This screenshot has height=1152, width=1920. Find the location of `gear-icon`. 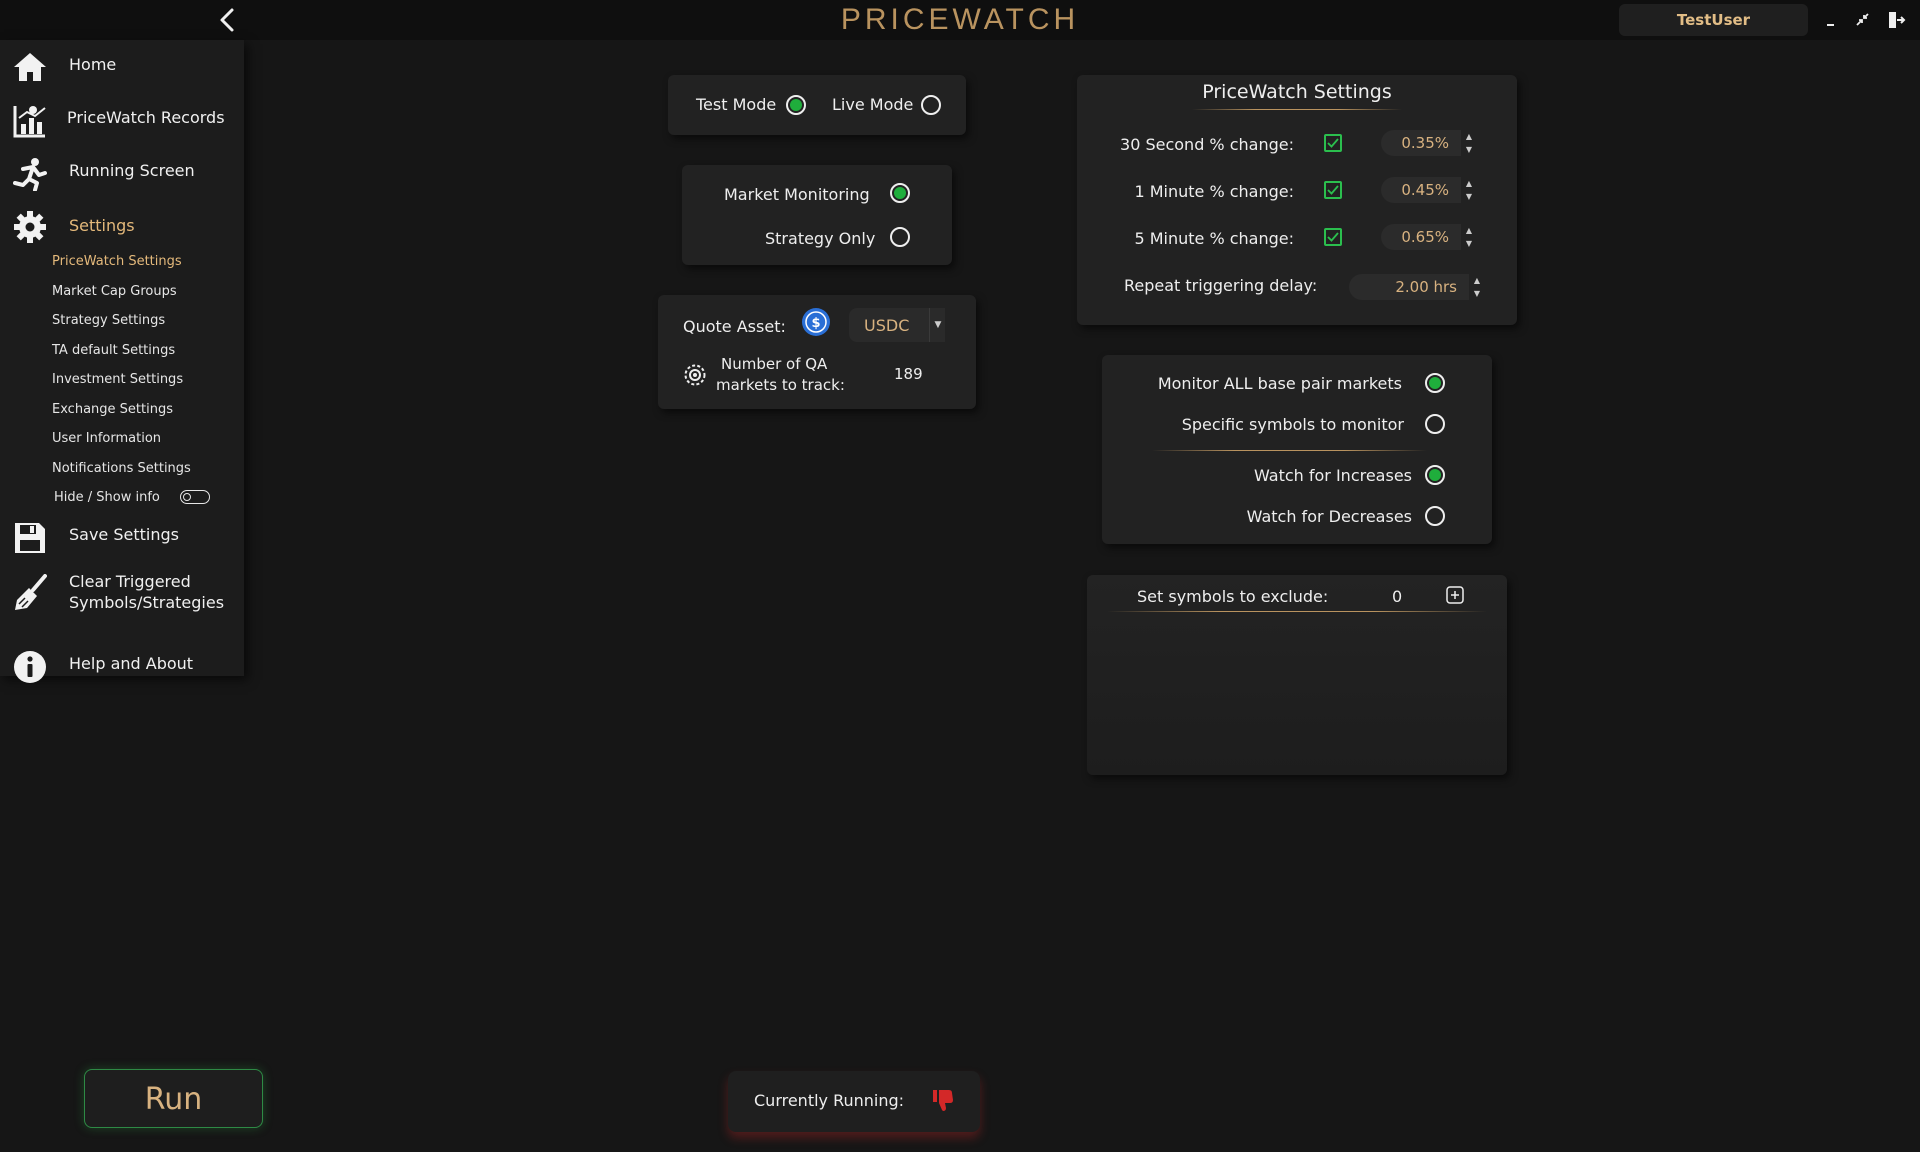

gear-icon is located at coordinates (30, 227).